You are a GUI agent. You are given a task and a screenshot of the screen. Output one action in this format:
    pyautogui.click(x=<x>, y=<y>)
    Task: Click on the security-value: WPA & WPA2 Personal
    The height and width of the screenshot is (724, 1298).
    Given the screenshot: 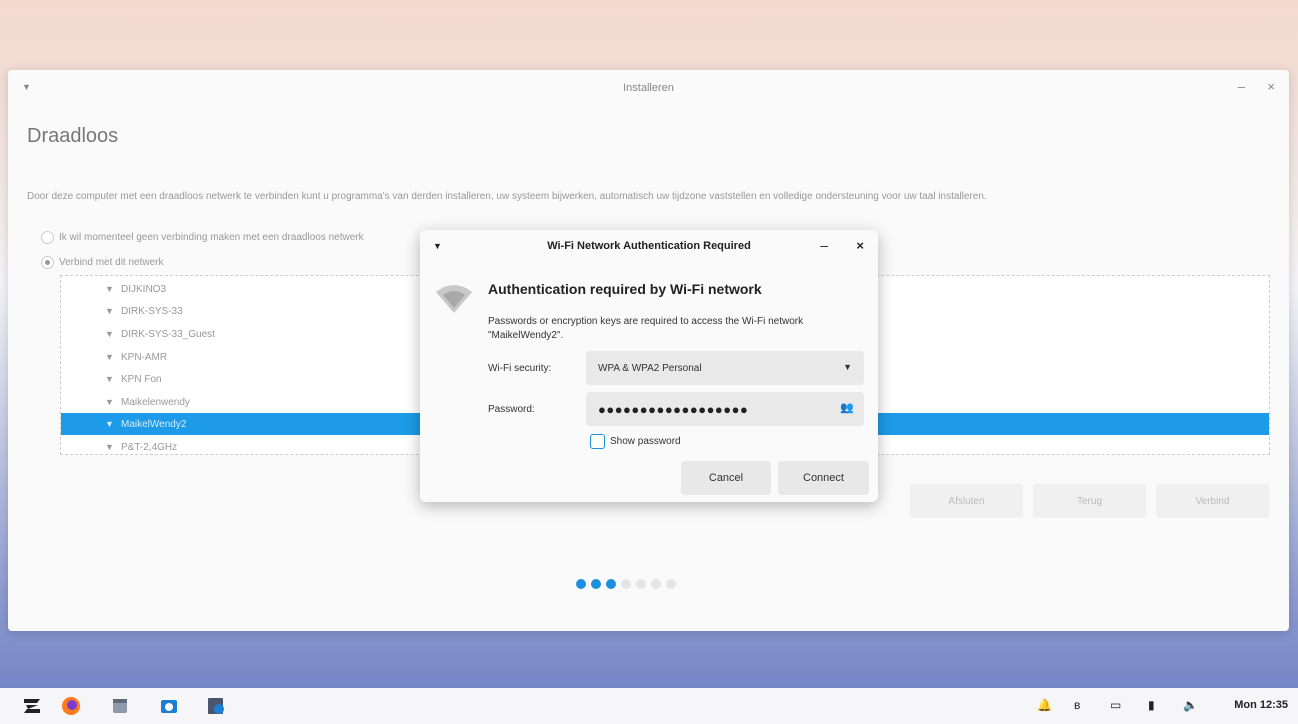 What is the action you would take?
    pyautogui.click(x=650, y=368)
    